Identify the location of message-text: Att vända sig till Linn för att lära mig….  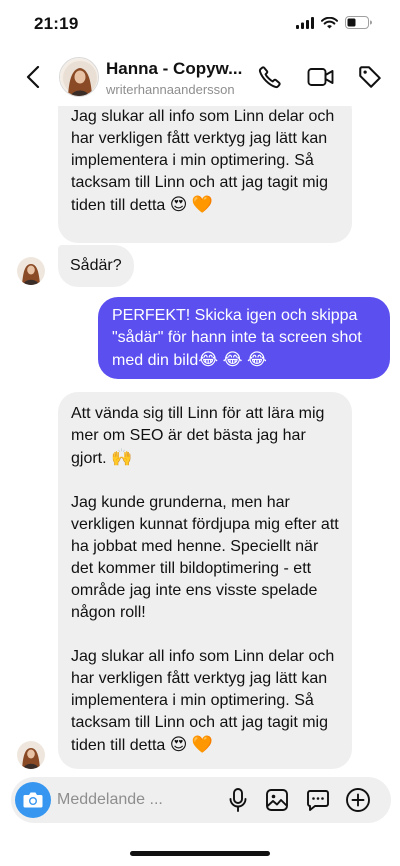
(198, 436).